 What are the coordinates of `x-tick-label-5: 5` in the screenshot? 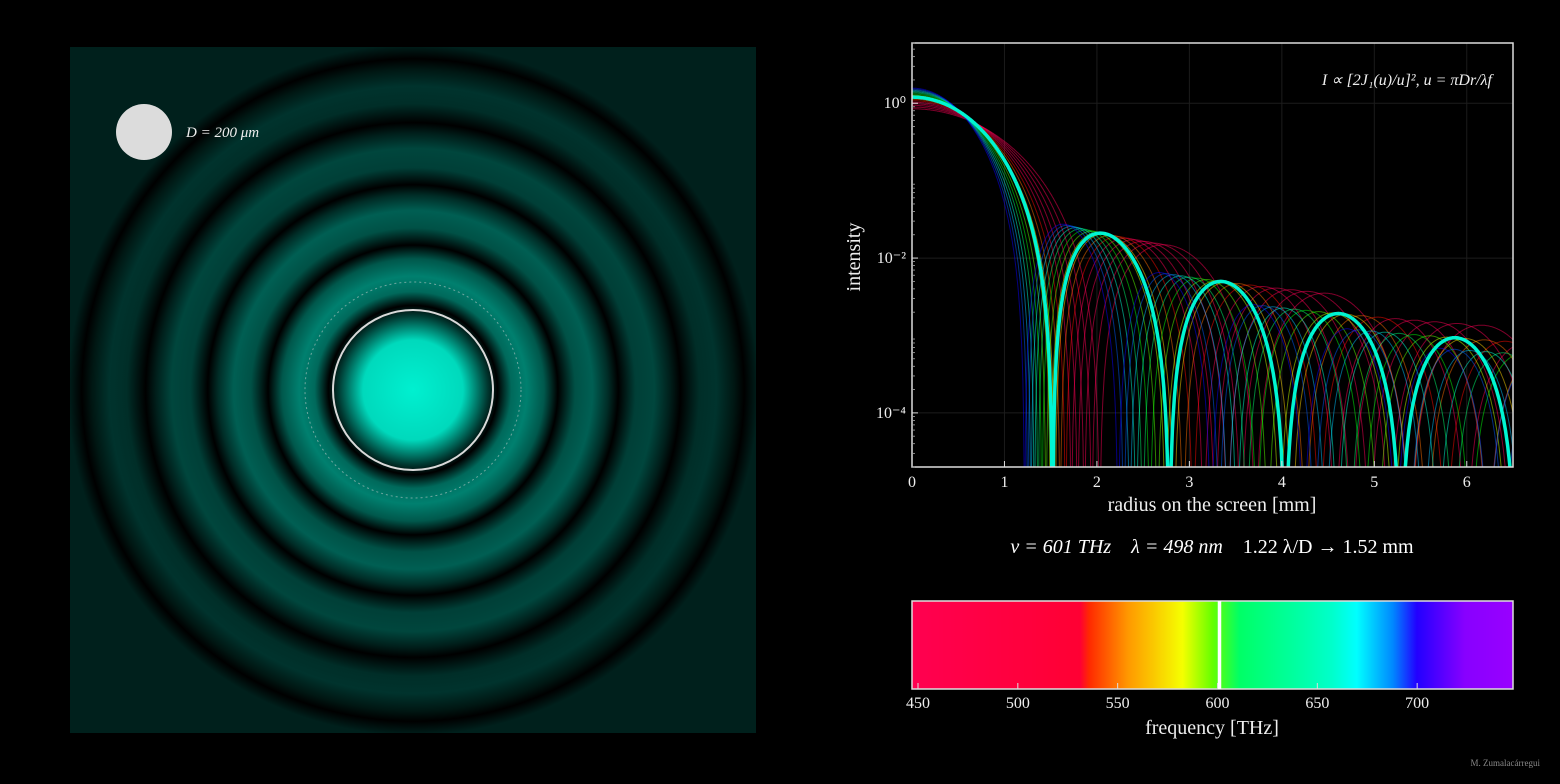 It's located at (1374, 482).